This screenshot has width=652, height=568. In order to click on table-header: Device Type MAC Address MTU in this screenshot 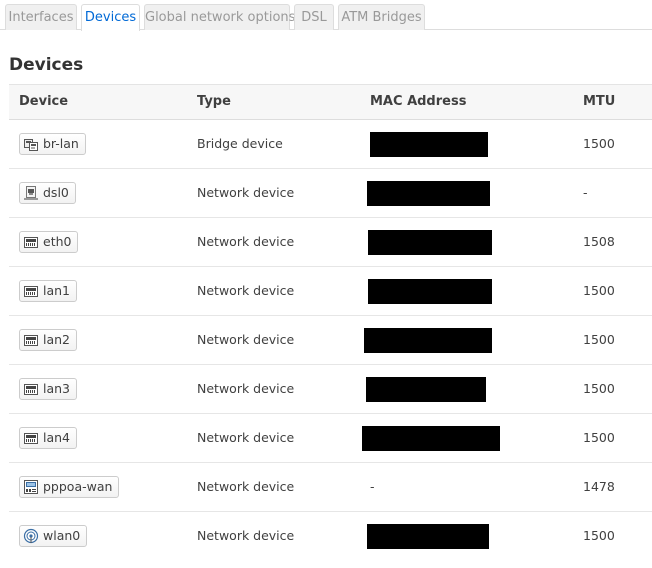, I will do `click(330, 102)`.